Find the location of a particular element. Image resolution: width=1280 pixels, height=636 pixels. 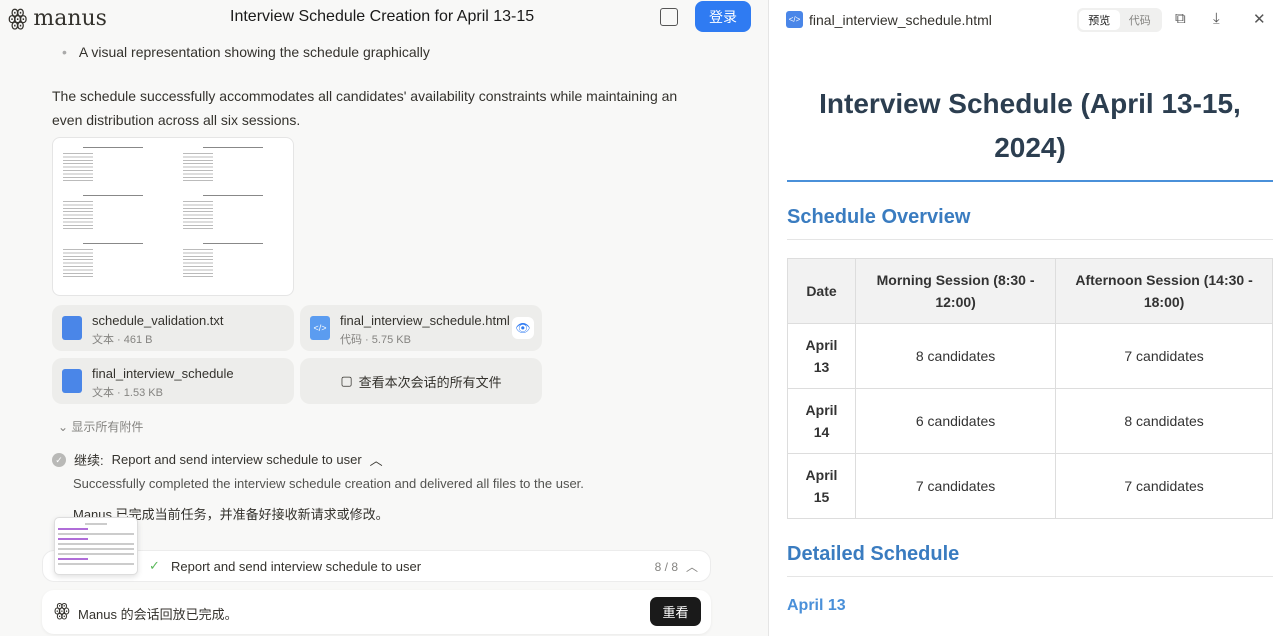

attachment-meta: 文本 · 1.53 KB is located at coordinates (127, 393).